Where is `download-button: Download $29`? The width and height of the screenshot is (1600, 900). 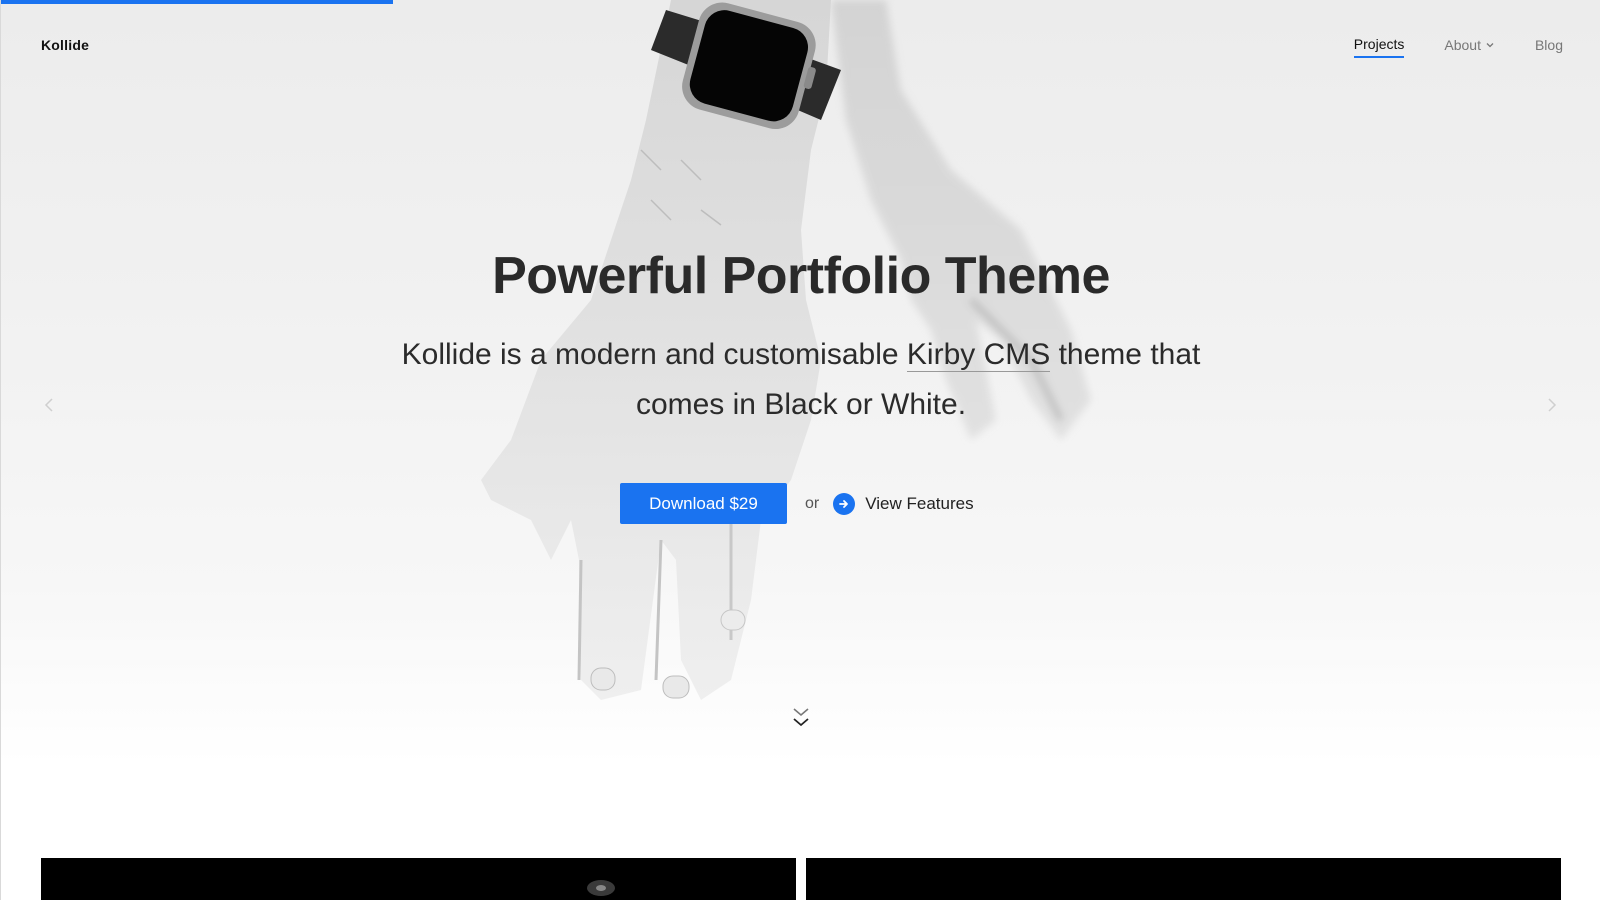 download-button: Download $29 is located at coordinates (703, 503).